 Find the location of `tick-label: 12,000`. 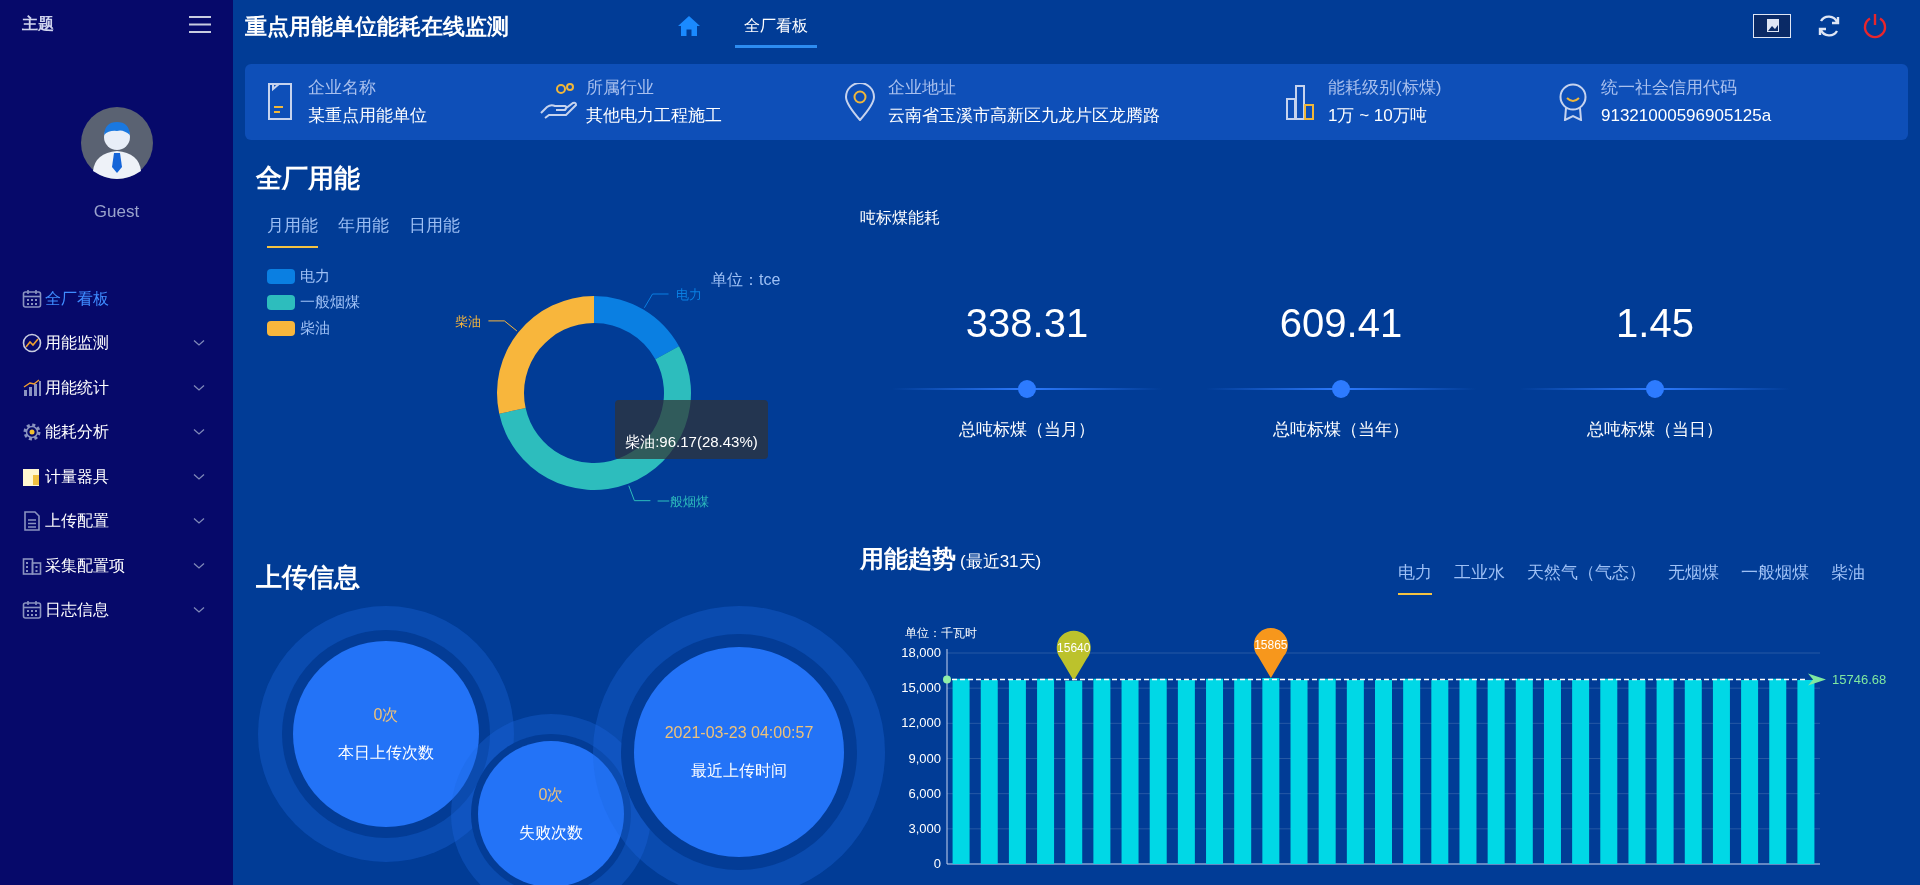

tick-label: 12,000 is located at coordinates (921, 723).